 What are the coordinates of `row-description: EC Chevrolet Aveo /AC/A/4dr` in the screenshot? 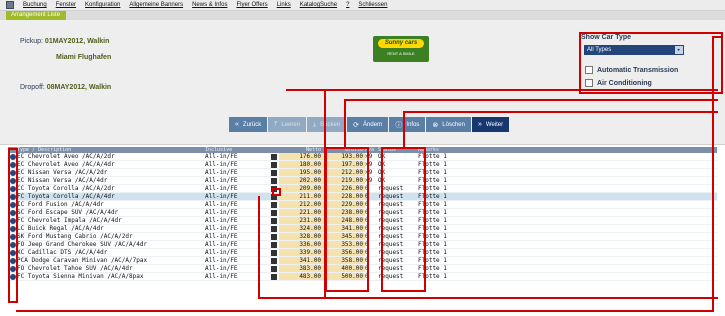 It's located at (111, 164).